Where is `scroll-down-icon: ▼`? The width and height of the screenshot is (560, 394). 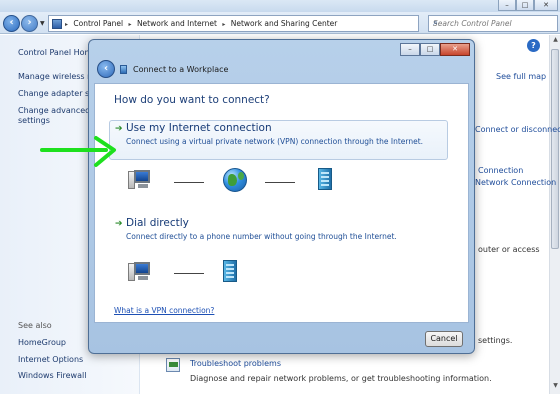
scroll-down-icon: ▼ is located at coordinates (555, 386).